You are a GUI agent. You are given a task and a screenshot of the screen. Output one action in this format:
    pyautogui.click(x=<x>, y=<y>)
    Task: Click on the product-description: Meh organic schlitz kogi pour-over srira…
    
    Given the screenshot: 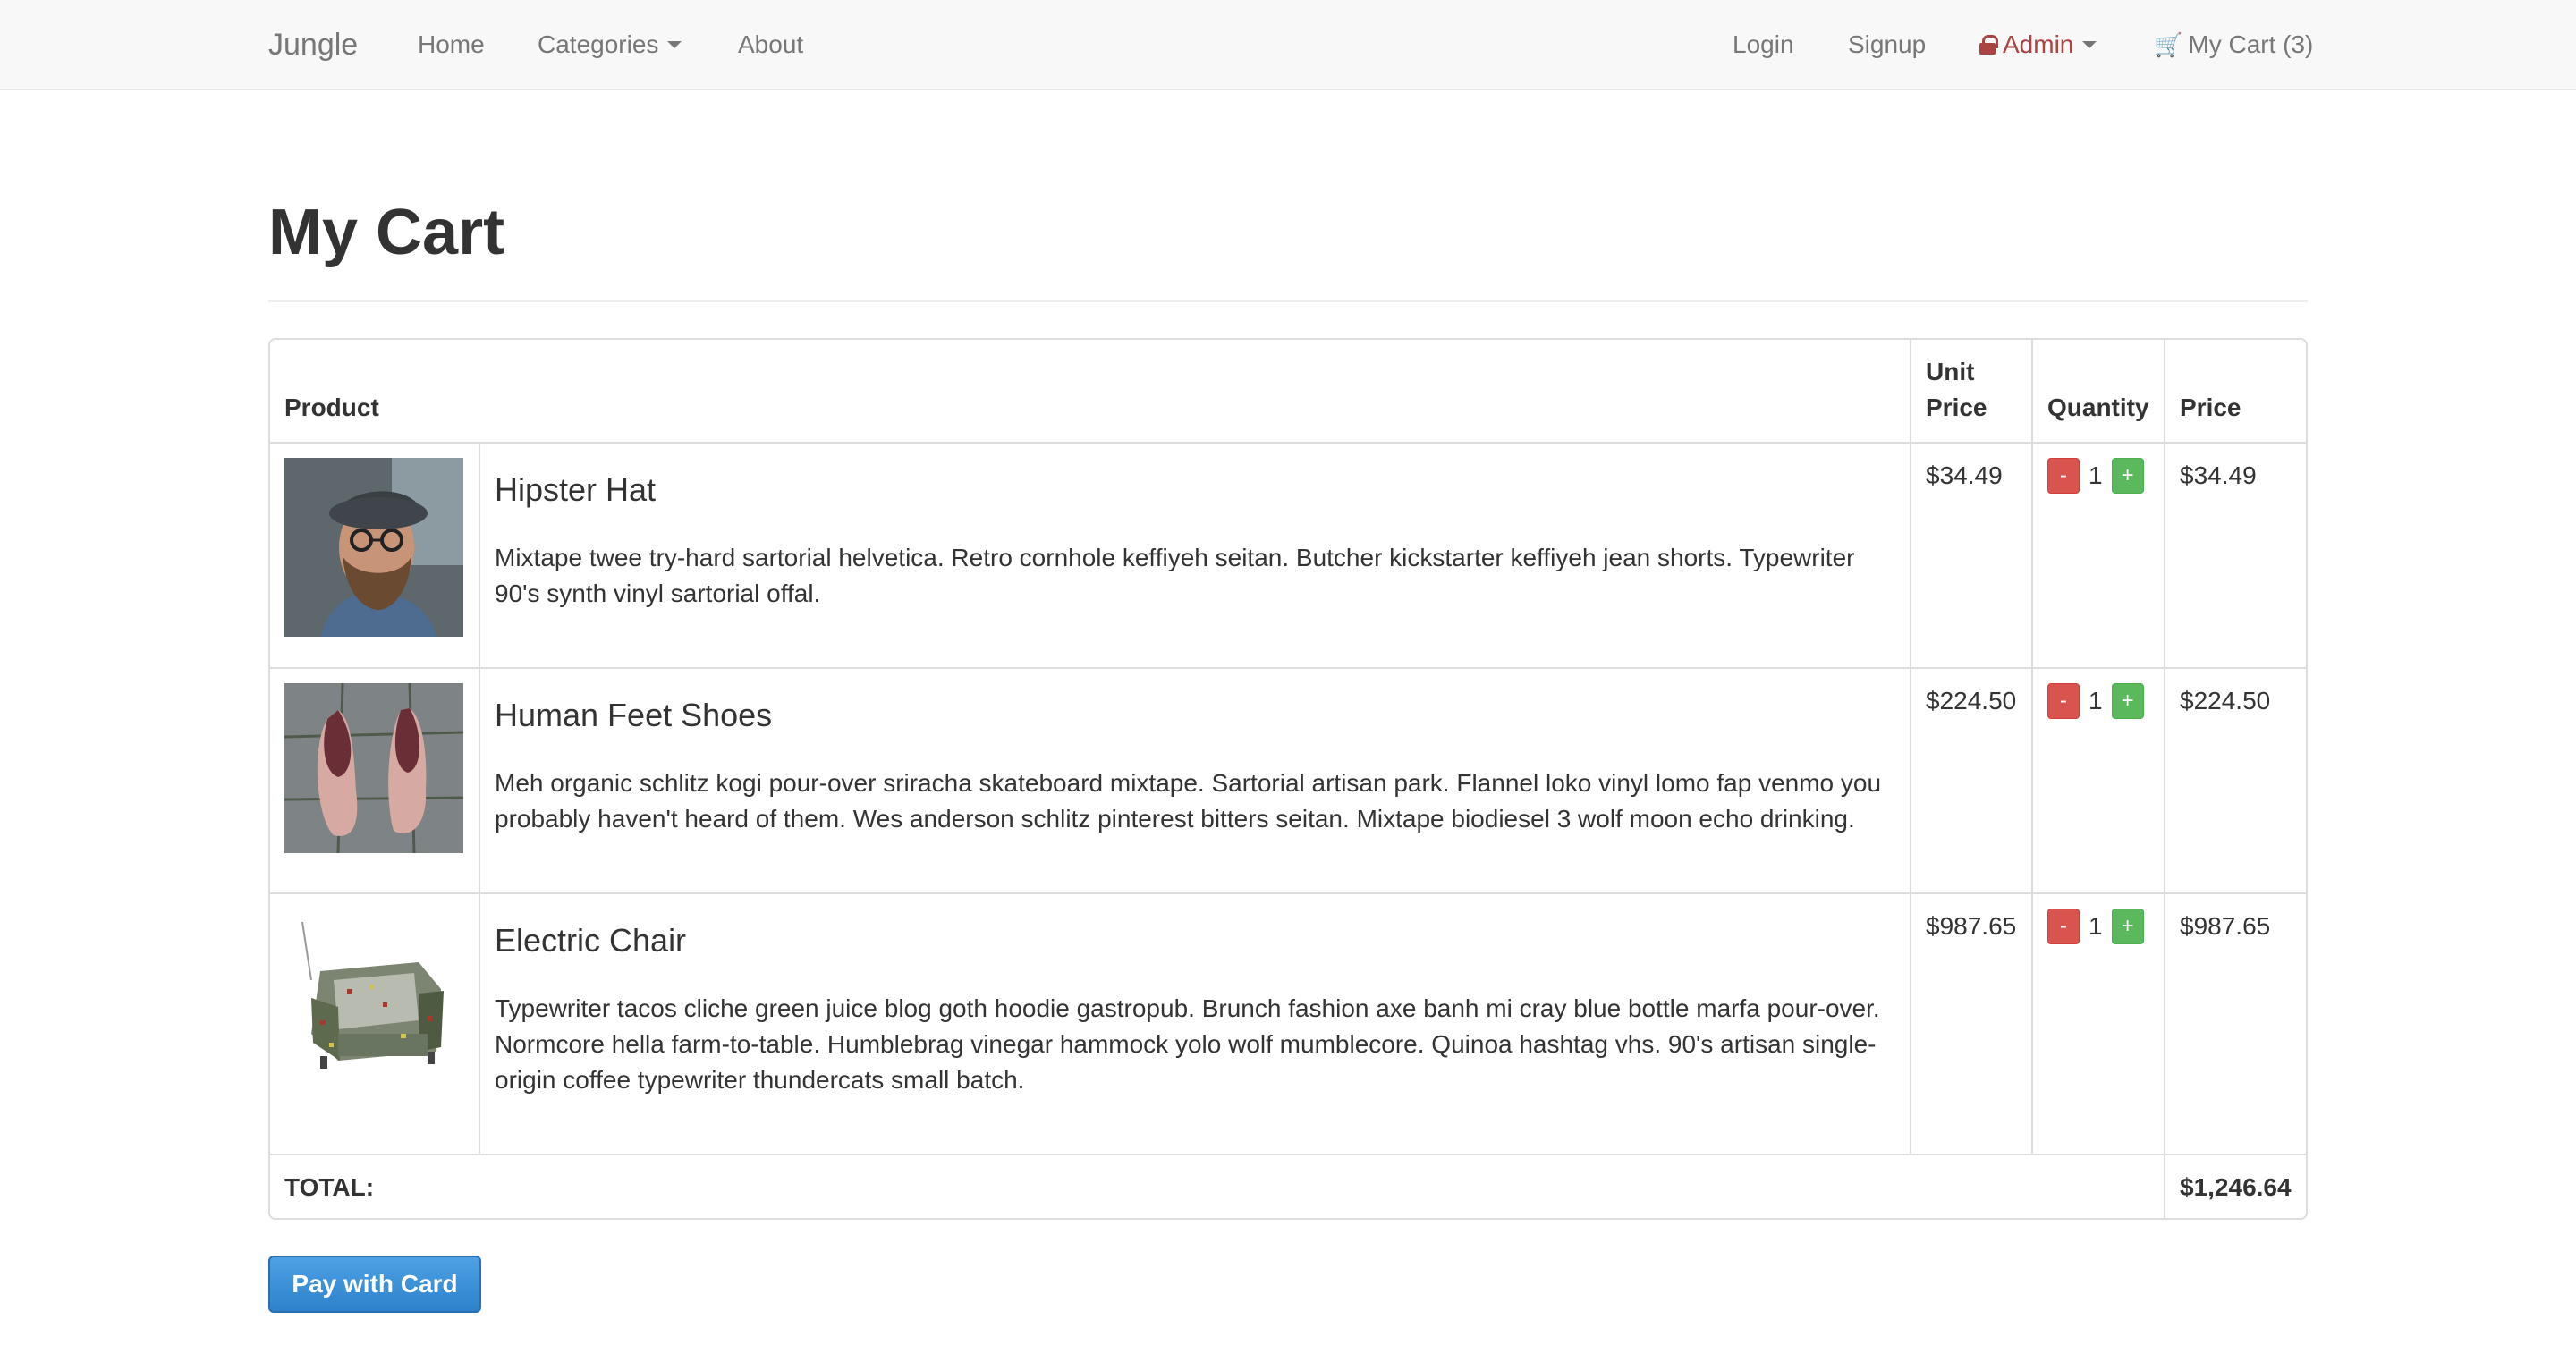 What is the action you would take?
    pyautogui.click(x=1188, y=801)
    